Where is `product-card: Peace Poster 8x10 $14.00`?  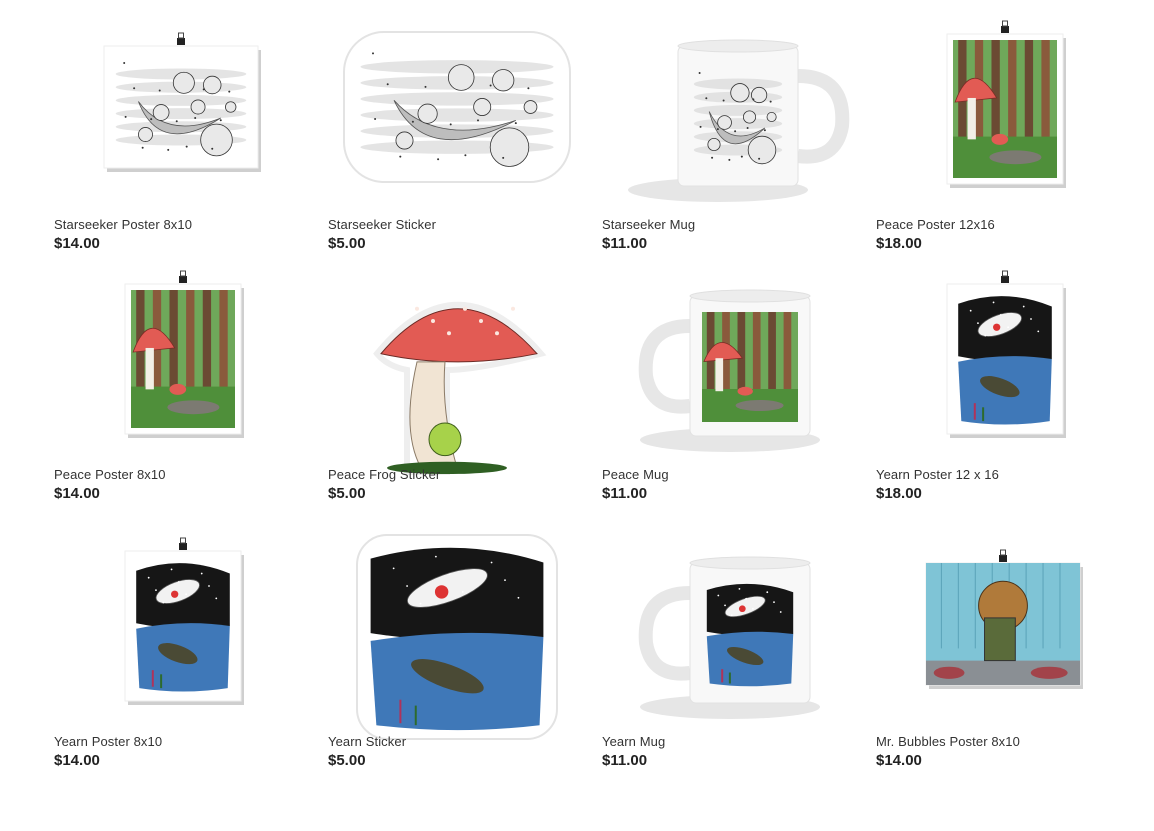 product-card: Peace Poster 8x10 $14.00 is located at coordinates (183, 390).